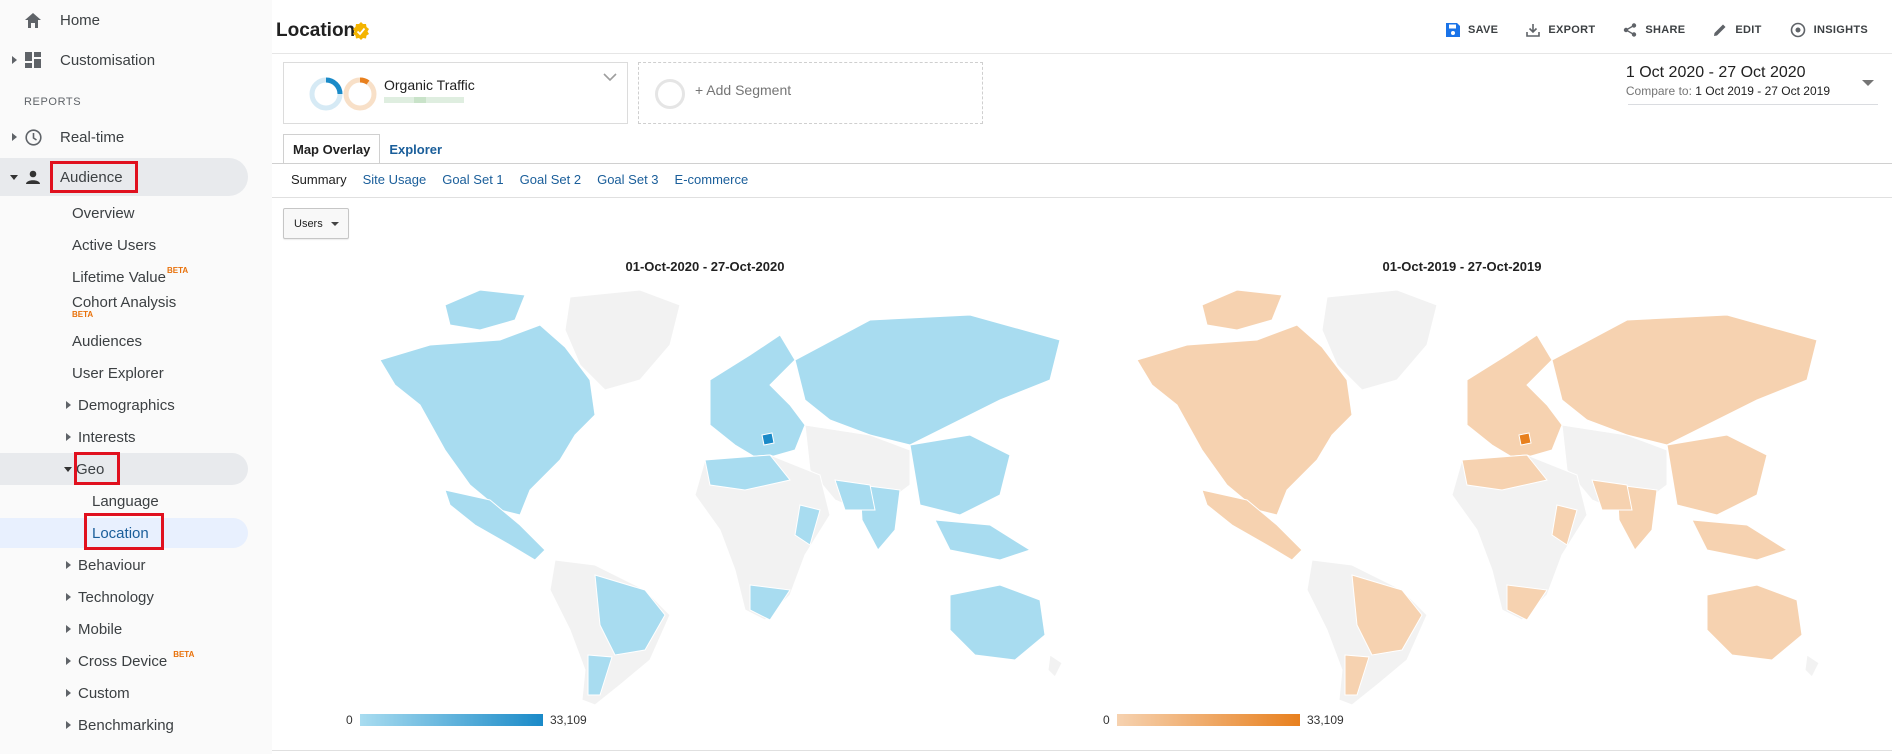 The width and height of the screenshot is (1892, 754). Describe the element at coordinates (110, 597) in the screenshot. I see `sidebar-item-technology: Technology` at that location.